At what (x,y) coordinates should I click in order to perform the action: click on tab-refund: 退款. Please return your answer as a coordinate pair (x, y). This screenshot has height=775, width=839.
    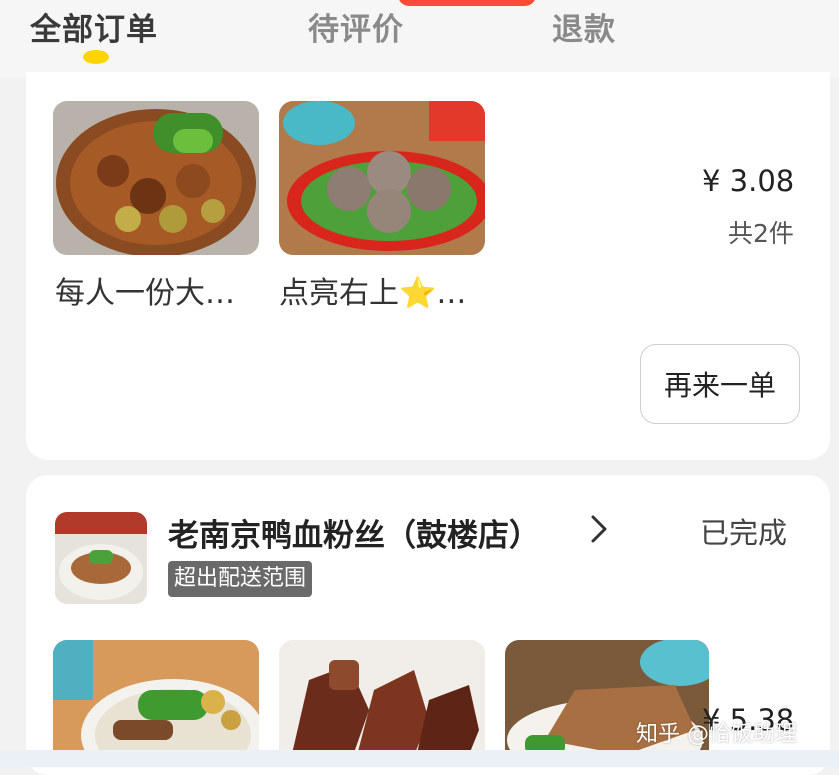
    Looking at the image, I should click on (584, 26).